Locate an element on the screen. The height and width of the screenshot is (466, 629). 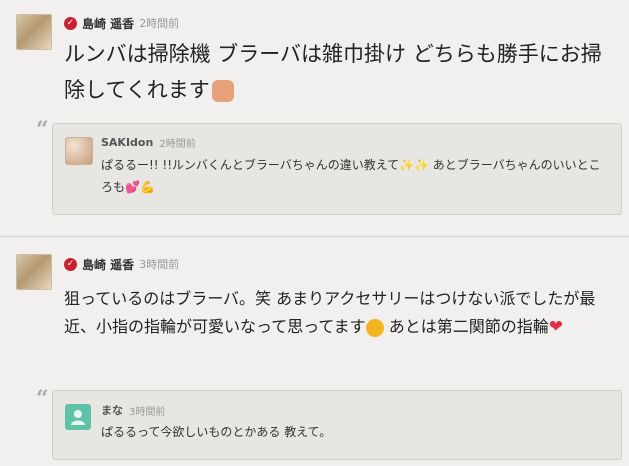
timestamp: 2時間前 is located at coordinates (159, 23).